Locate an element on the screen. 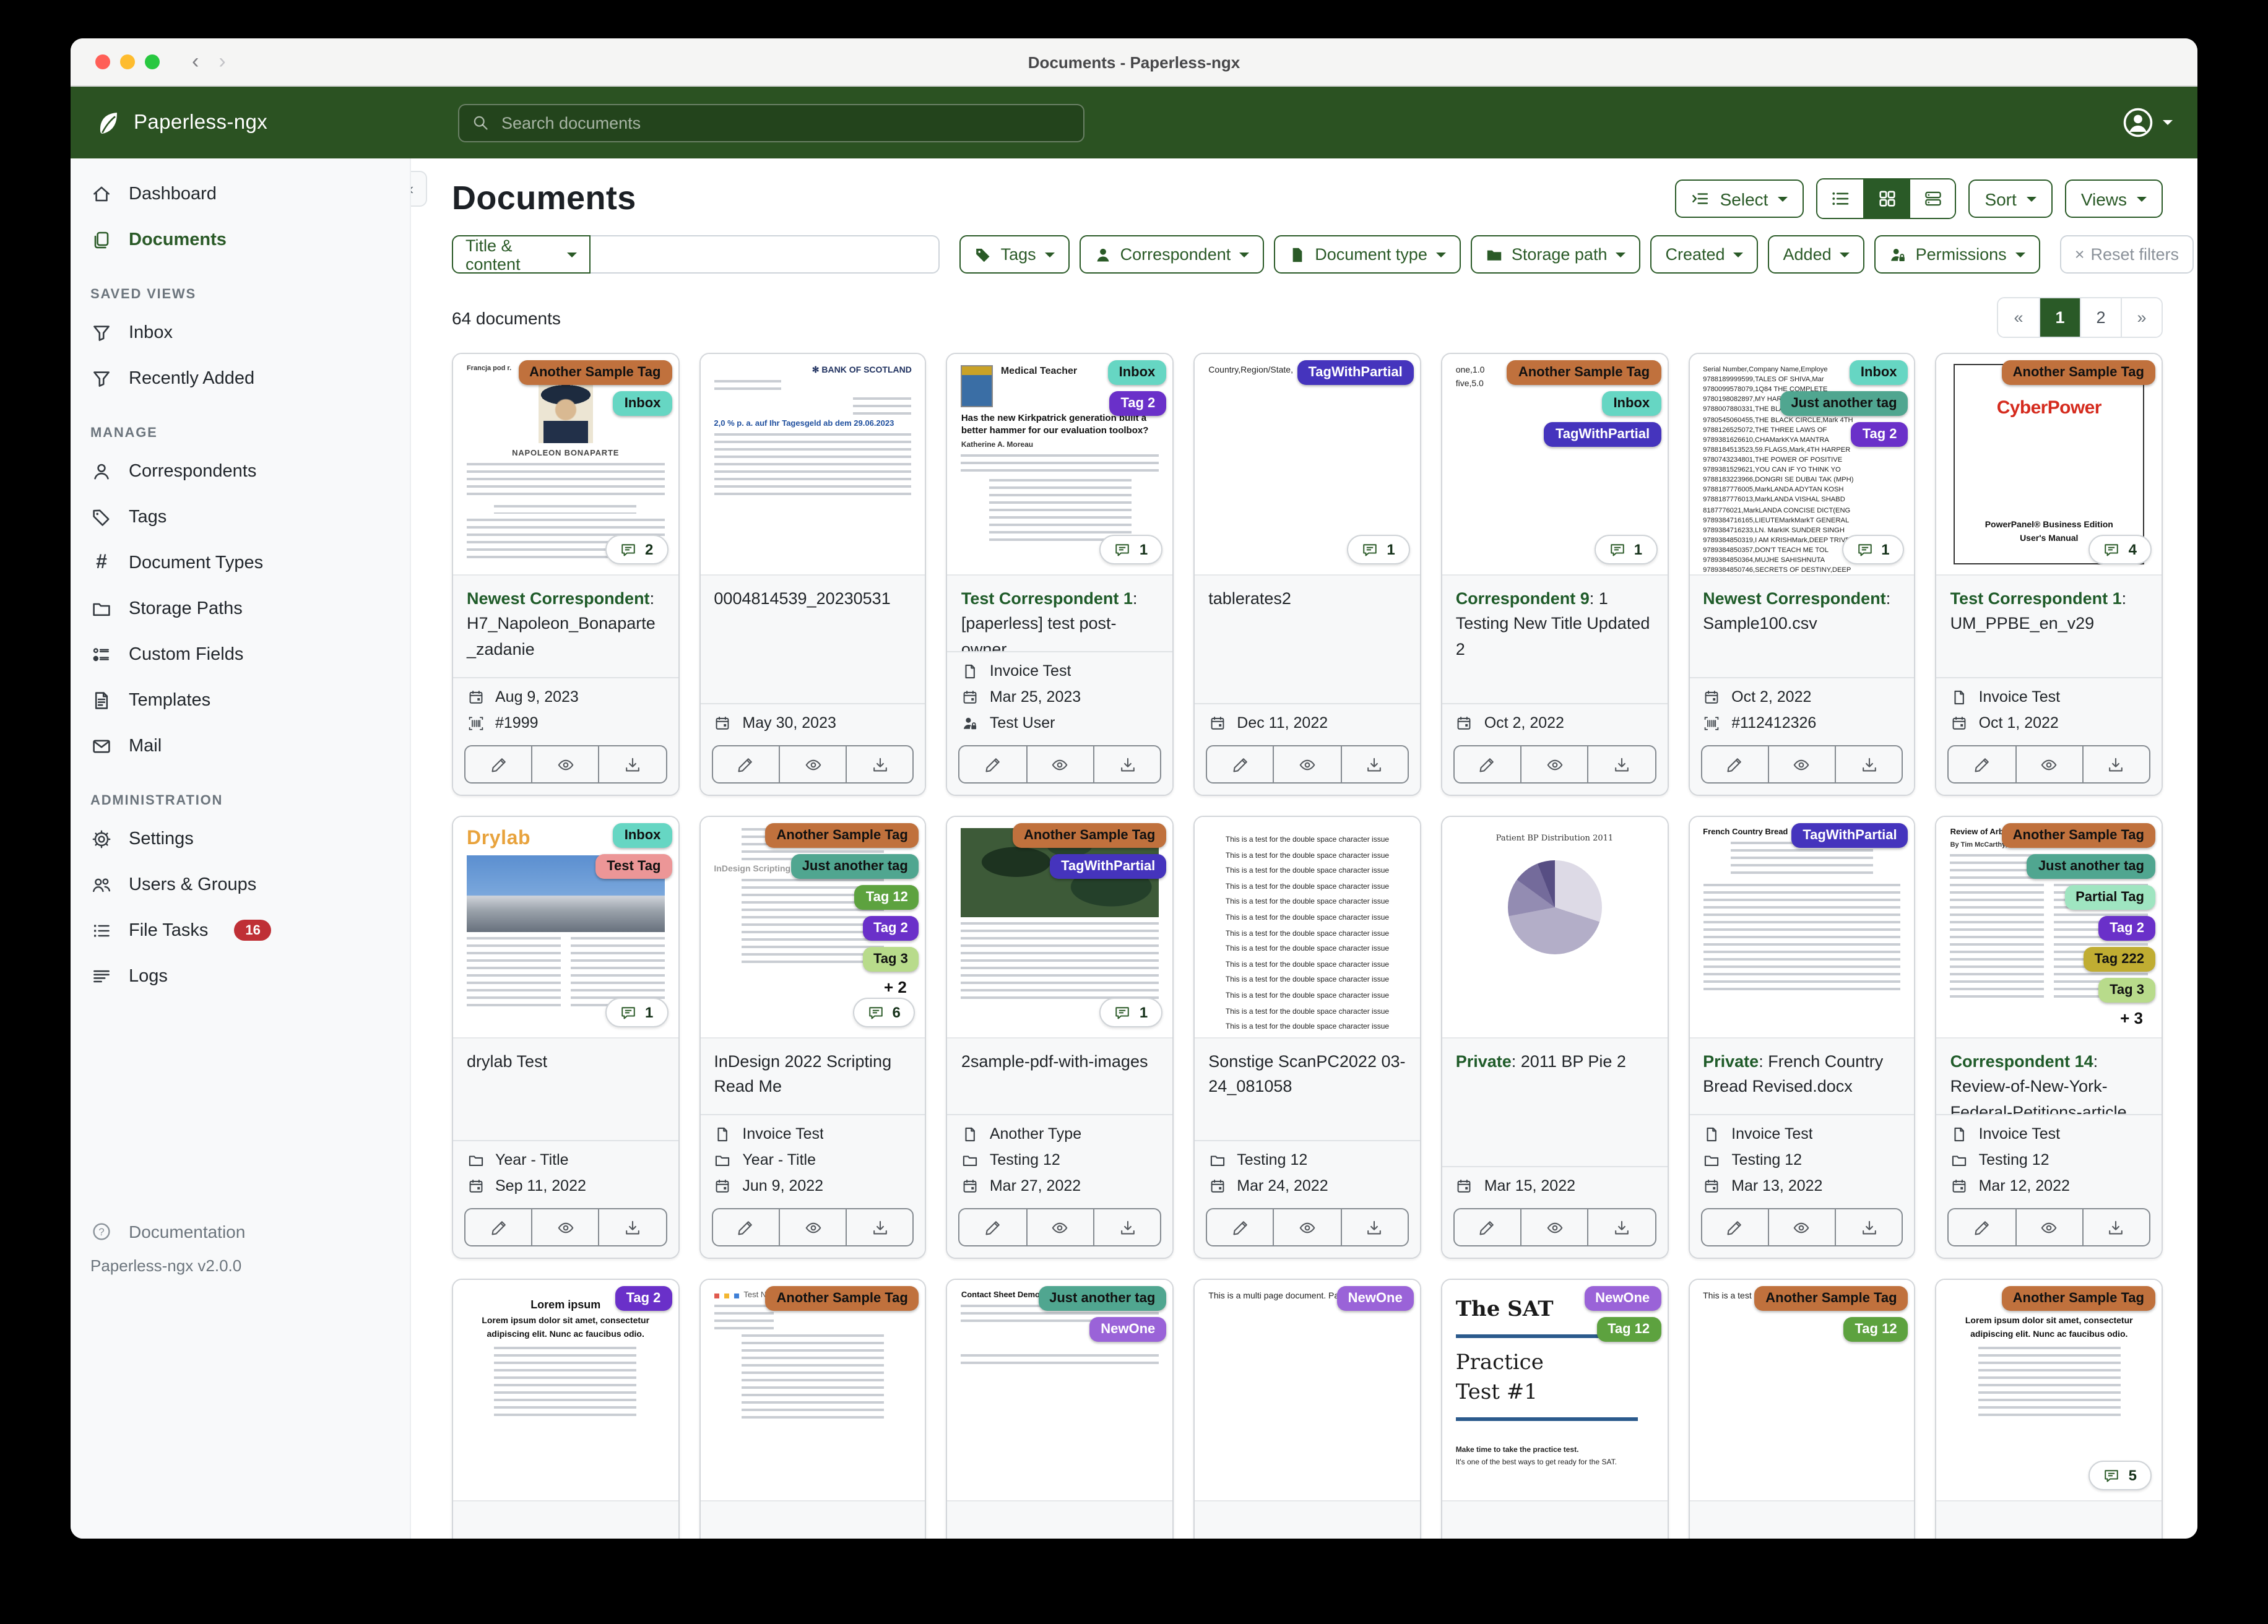  sidebar-item-users-groups: Users & Groups is located at coordinates (240, 884).